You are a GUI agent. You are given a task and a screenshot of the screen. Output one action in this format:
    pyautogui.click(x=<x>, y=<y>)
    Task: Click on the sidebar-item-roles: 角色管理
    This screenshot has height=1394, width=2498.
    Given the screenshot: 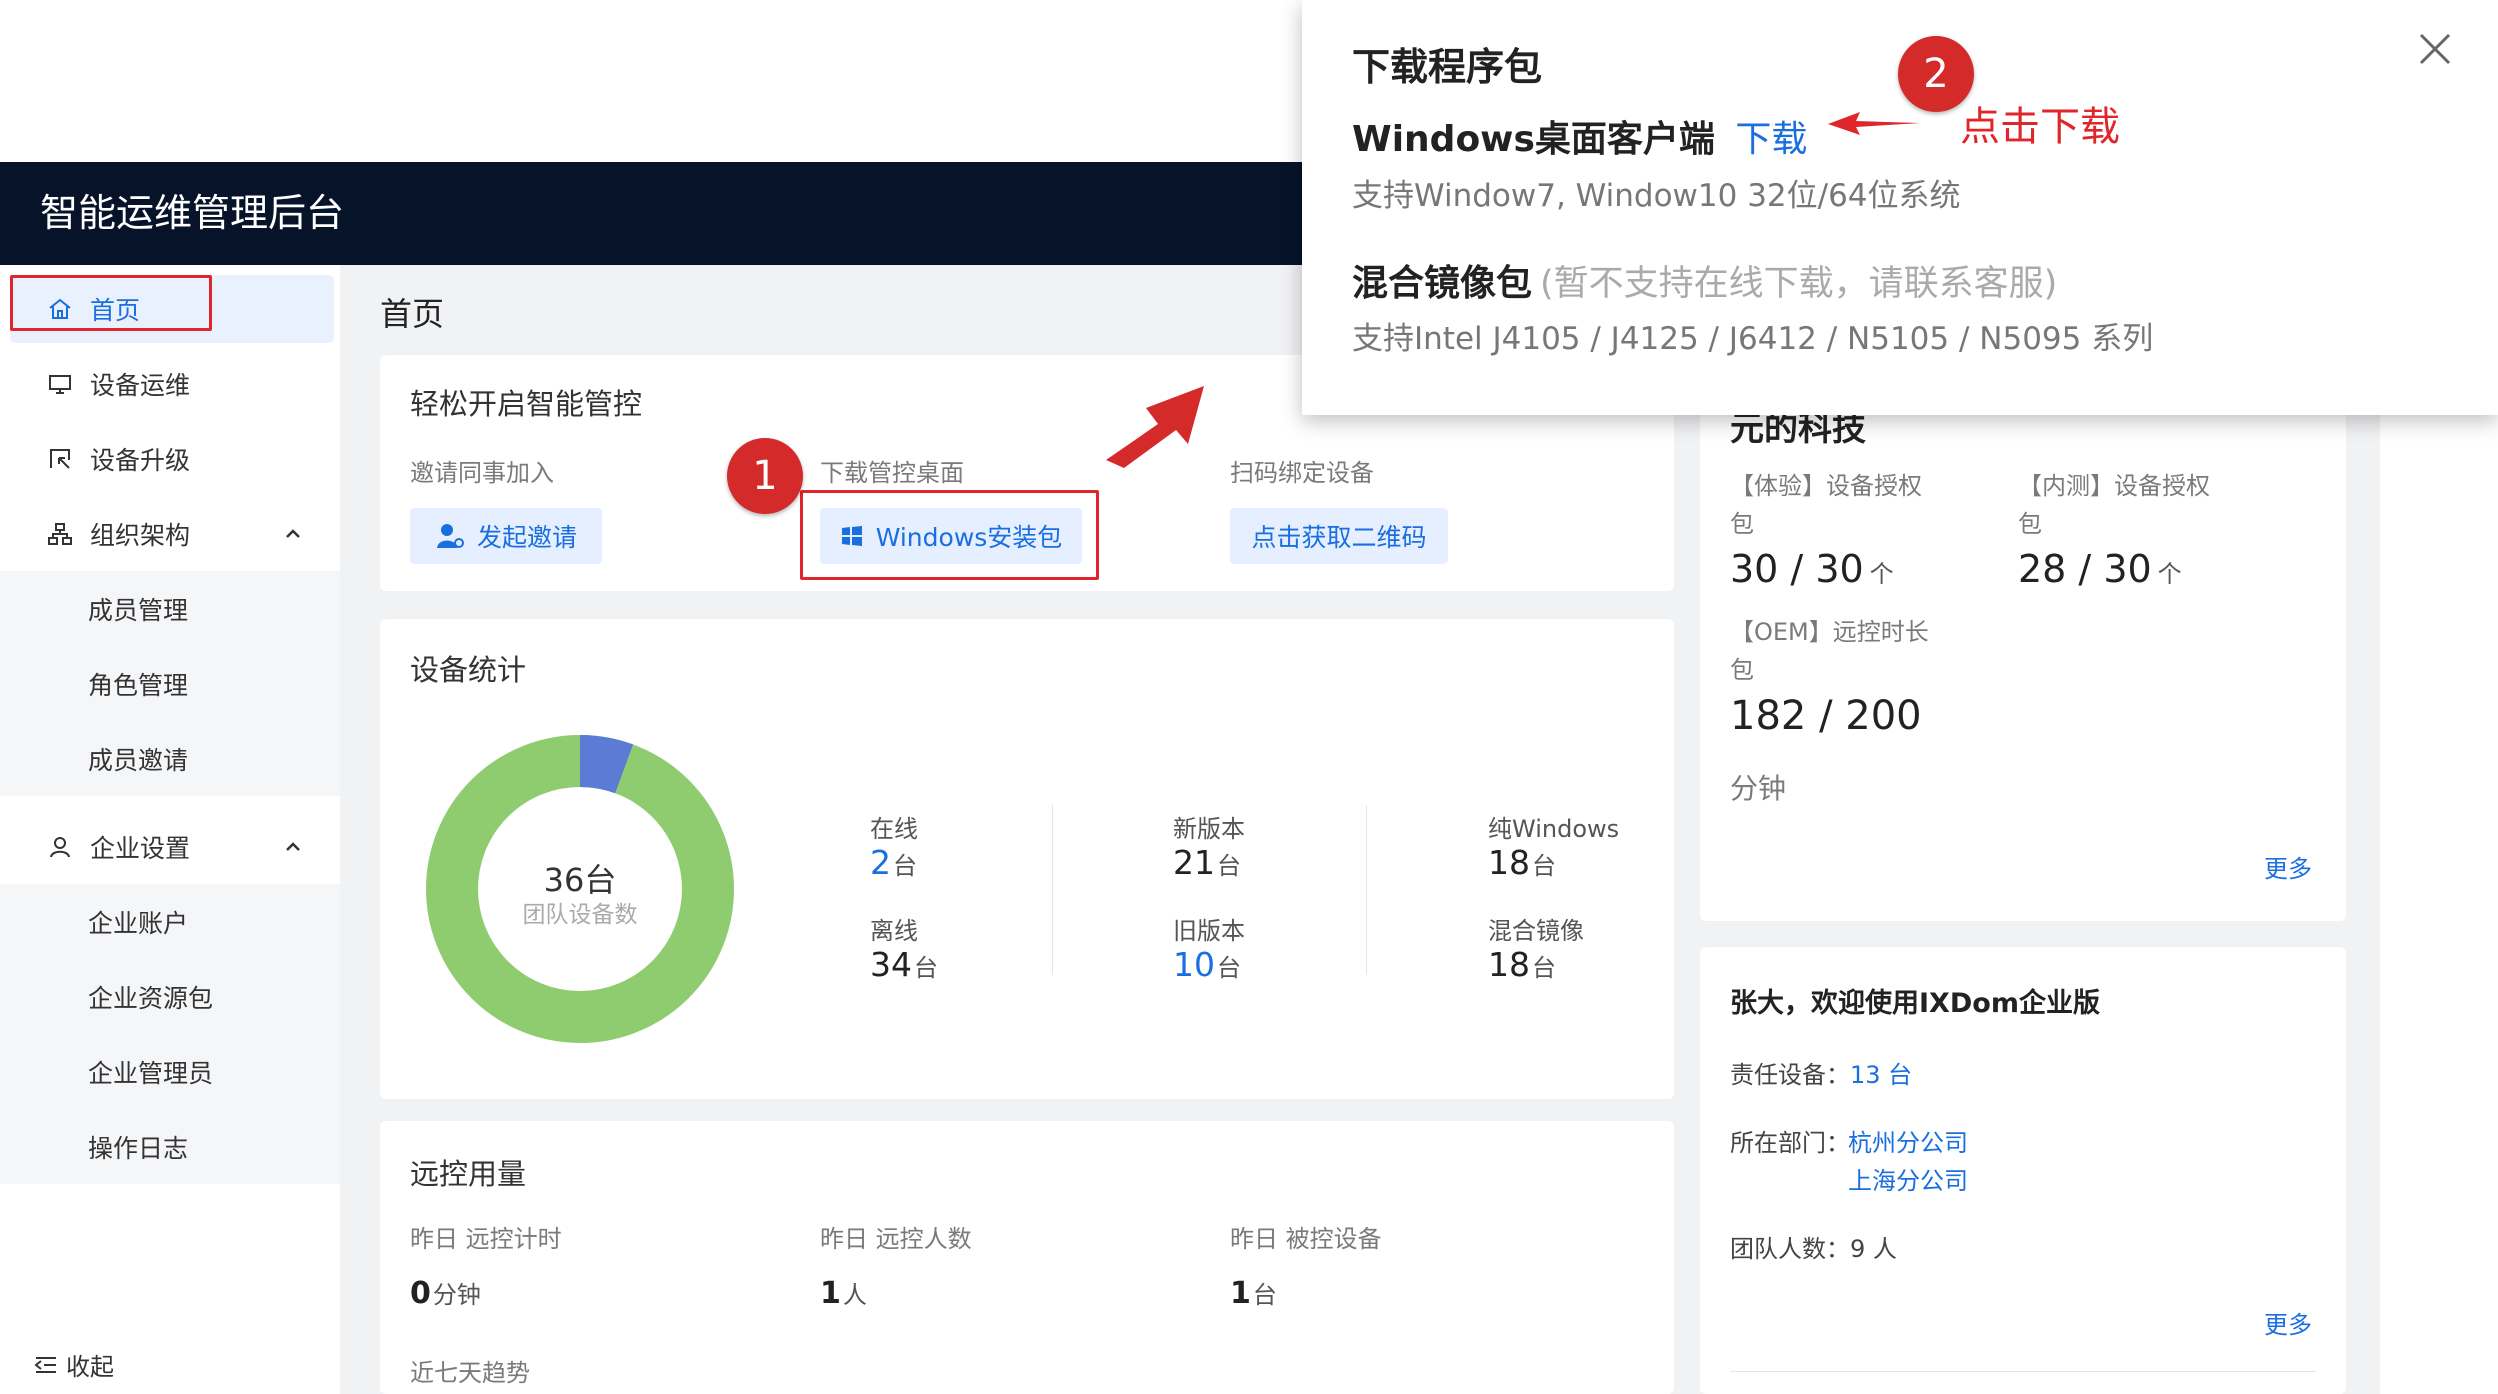 What is the action you would take?
    pyautogui.click(x=170, y=683)
    